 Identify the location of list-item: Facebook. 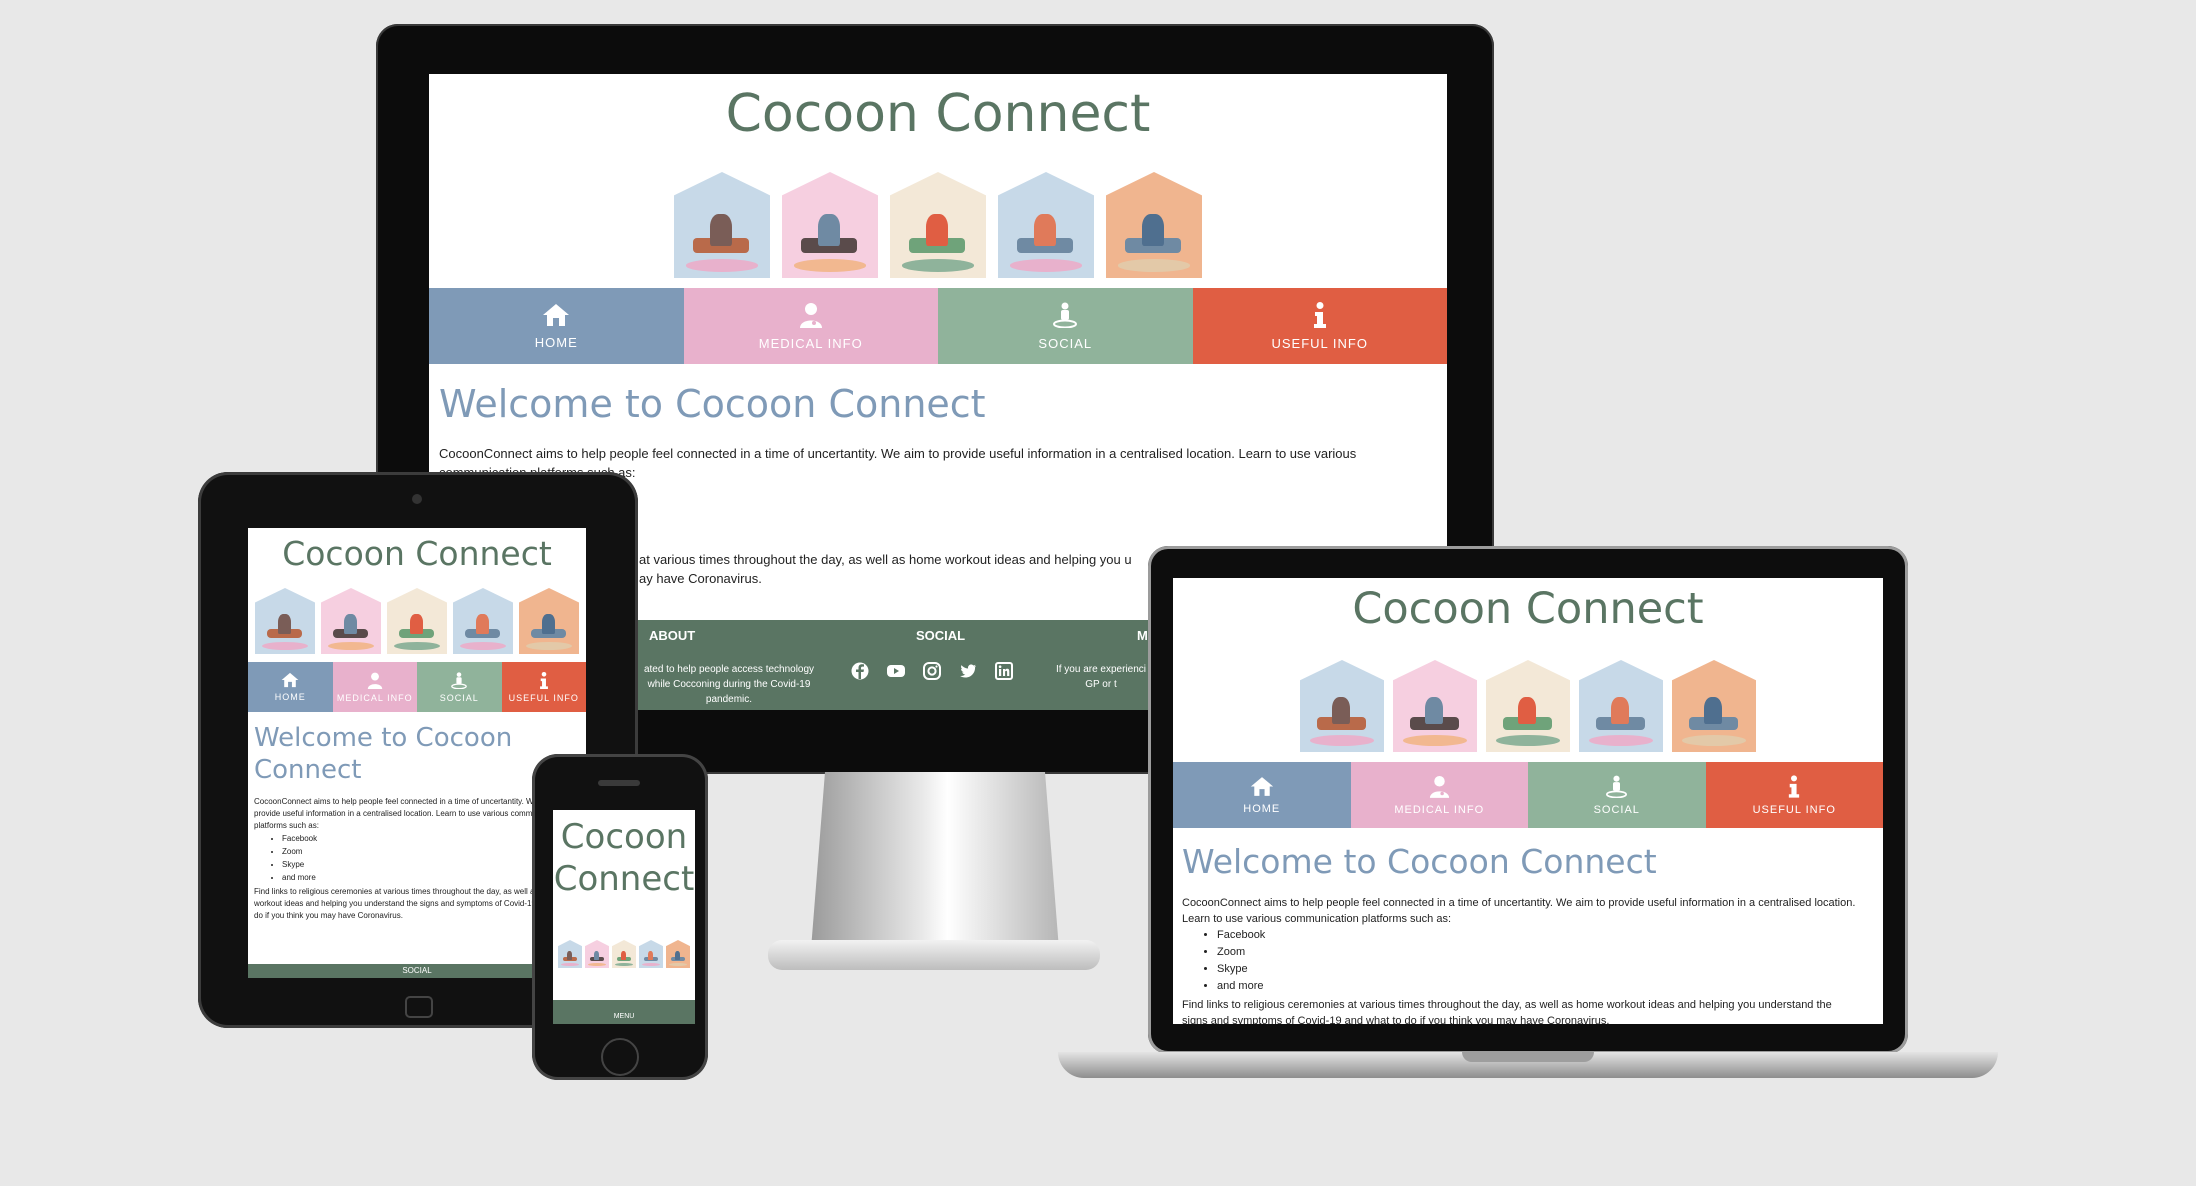
(1550, 935).